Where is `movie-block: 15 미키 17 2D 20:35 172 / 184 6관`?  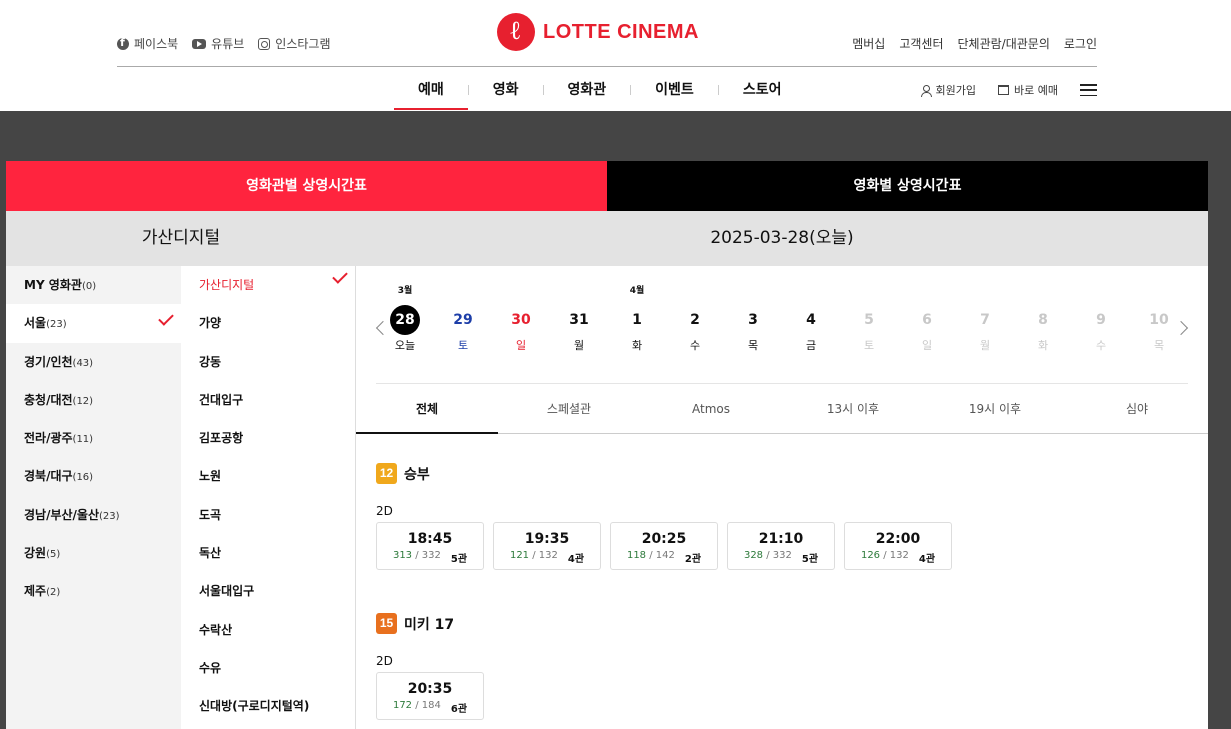
movie-block: 15 미키 17 2D 20:35 172 / 184 6관 is located at coordinates (430, 666).